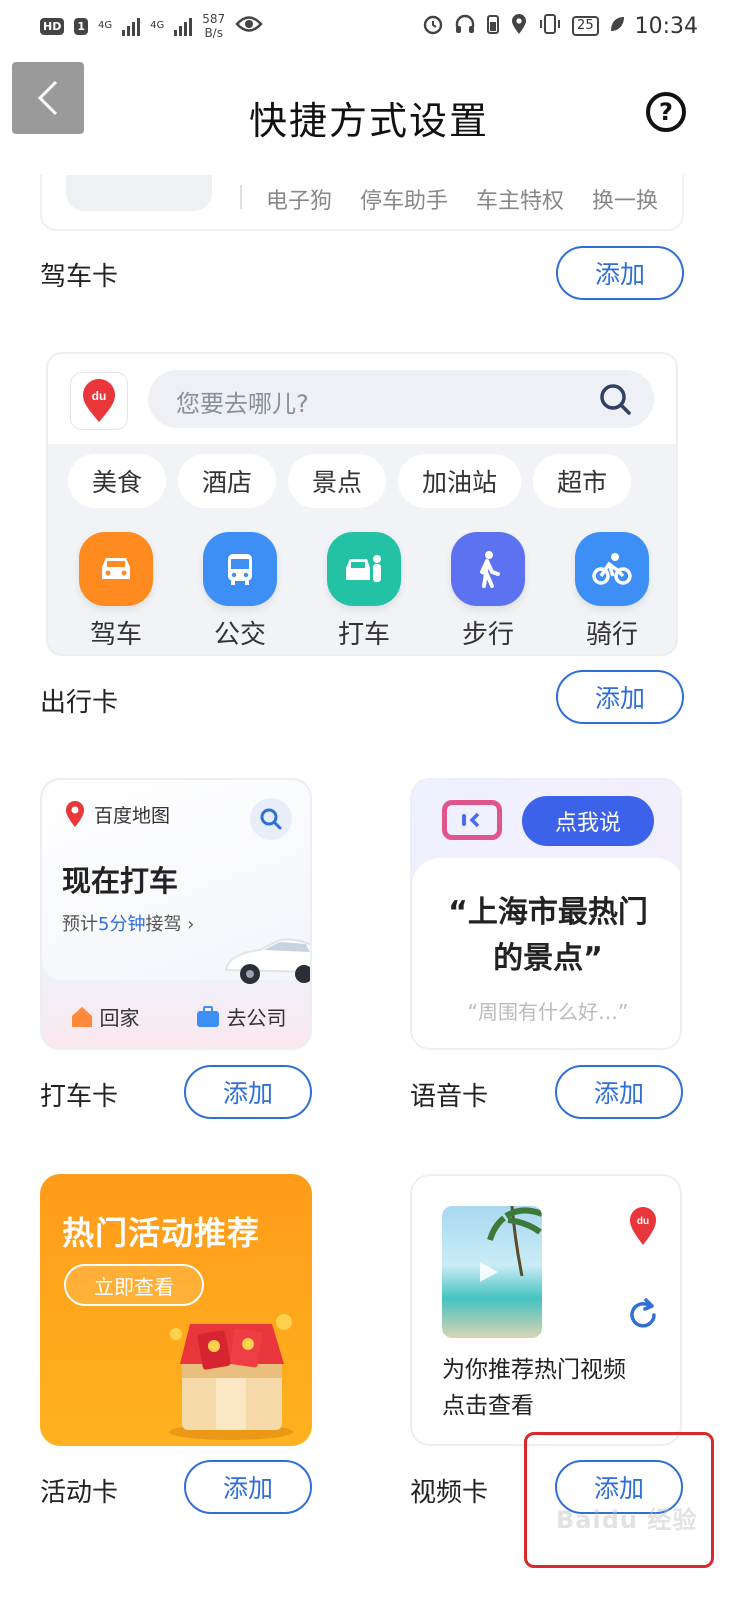 This screenshot has height=1600, width=738. I want to click on add-travel-card-button: 添加, so click(620, 697).